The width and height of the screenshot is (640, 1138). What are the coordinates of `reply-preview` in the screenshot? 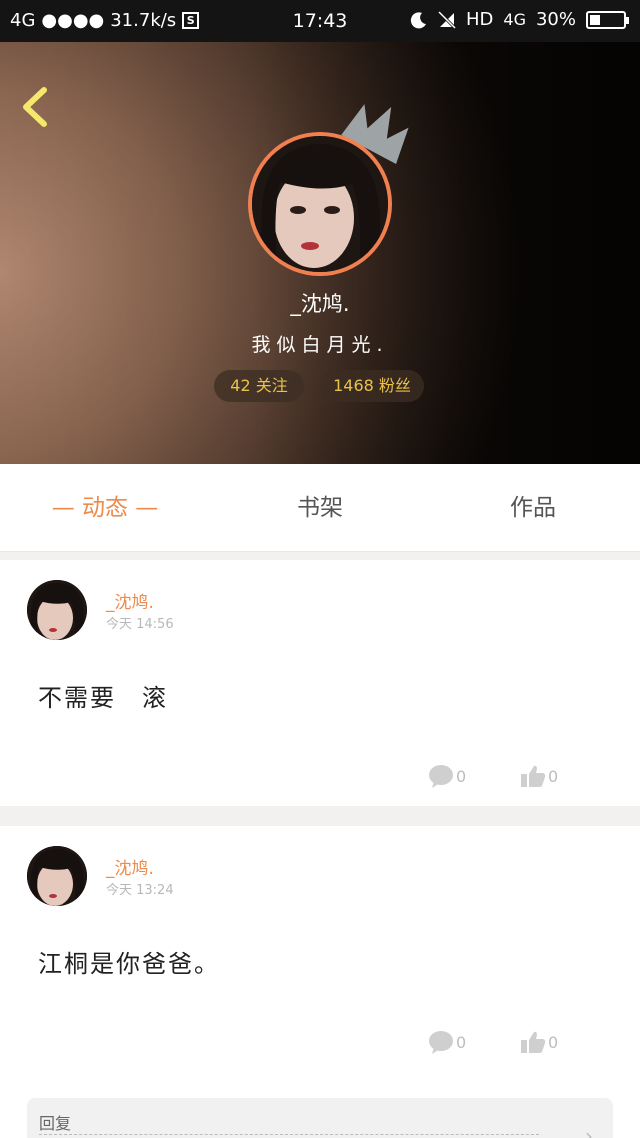 It's located at (289, 1136).